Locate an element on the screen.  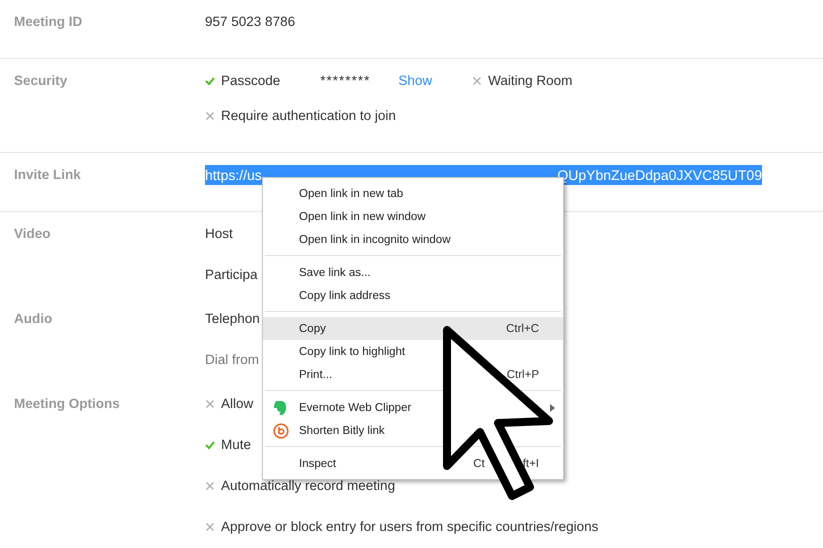
option-label: Waiting Room is located at coordinates (530, 81).